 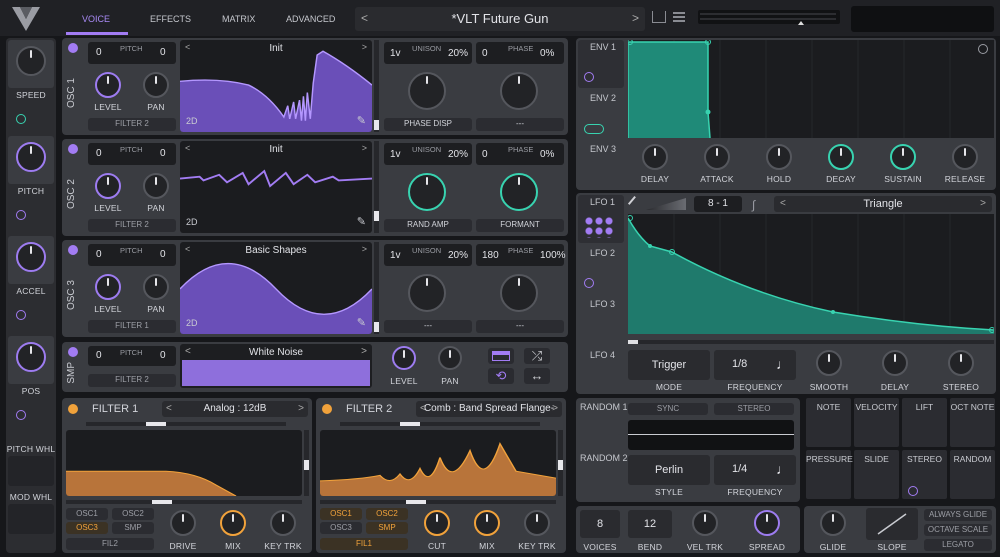 I want to click on osc3-pitch-field: 0 PITCH 0, so click(x=132, y=255).